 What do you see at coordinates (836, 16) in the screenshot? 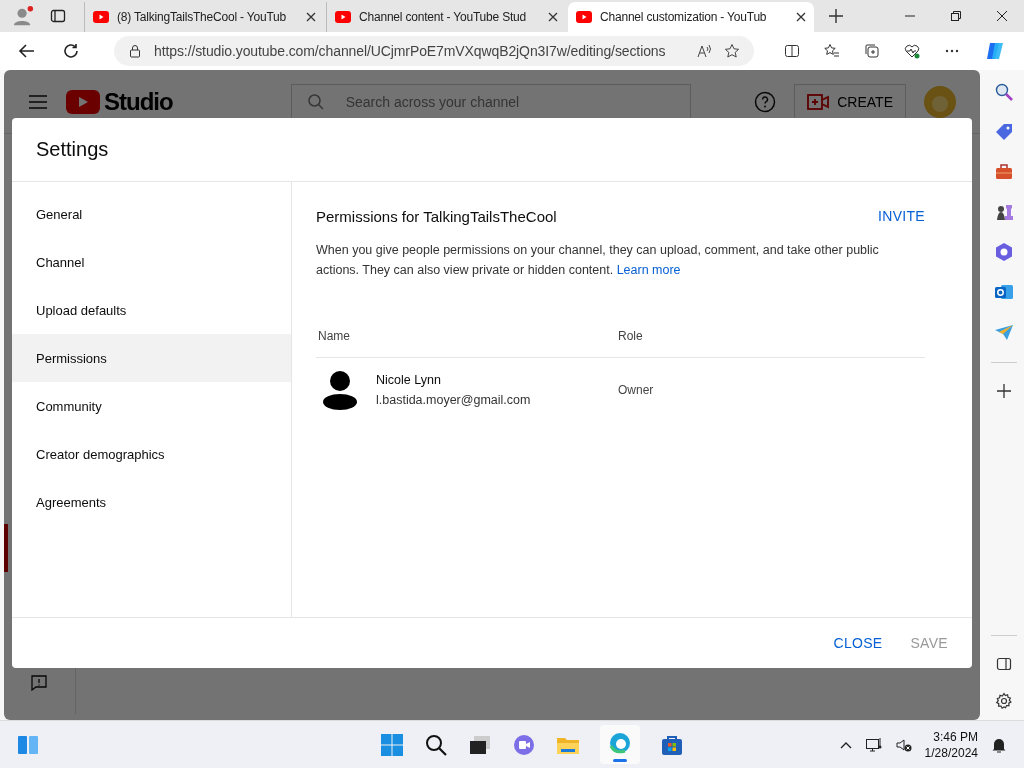
I see `new-tab-icon` at bounding box center [836, 16].